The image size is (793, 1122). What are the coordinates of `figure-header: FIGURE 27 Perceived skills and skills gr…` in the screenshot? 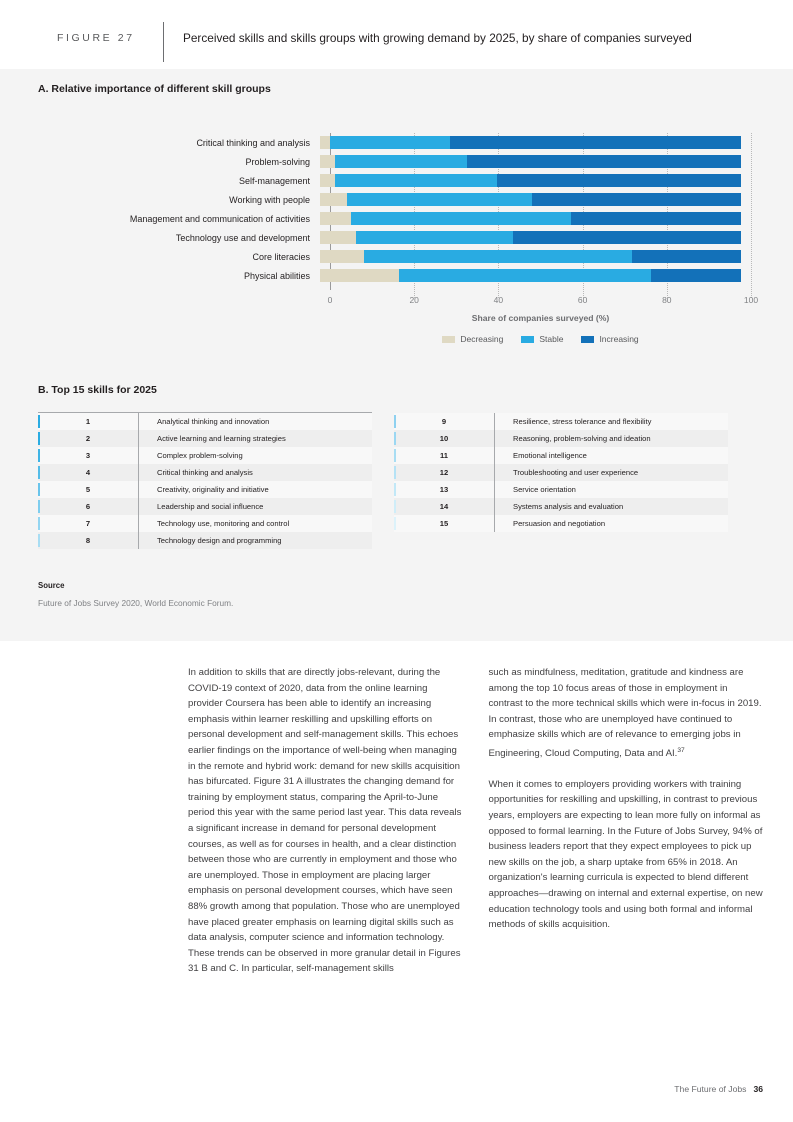 It's located at (396, 34).